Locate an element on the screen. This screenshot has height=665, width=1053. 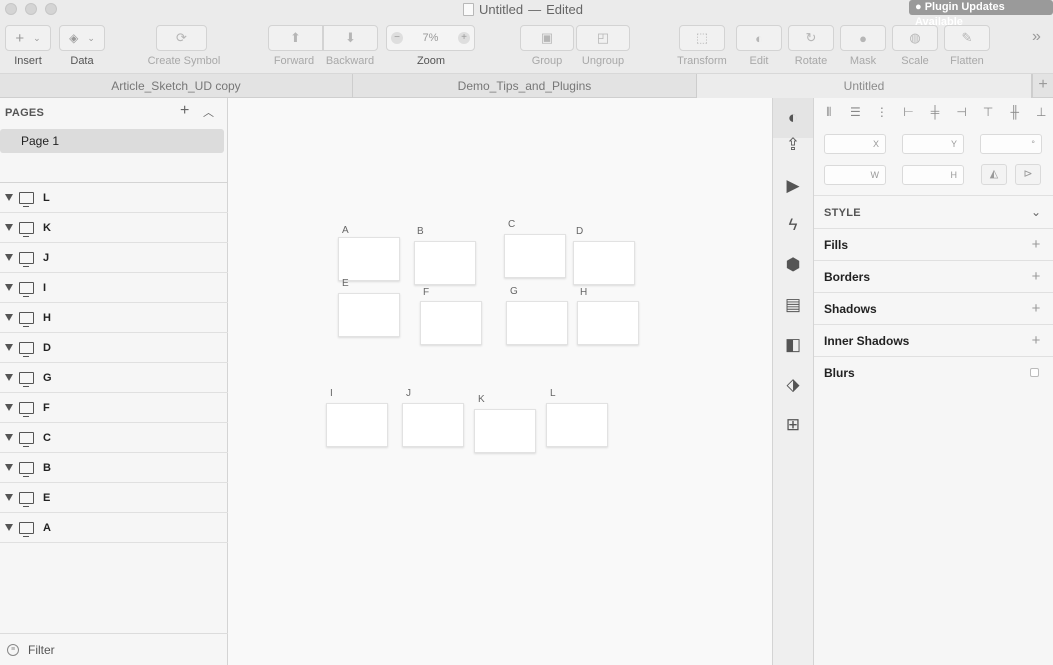
plugin-updates-badge: ● Plugin Updates Available is located at coordinates (981, 14).